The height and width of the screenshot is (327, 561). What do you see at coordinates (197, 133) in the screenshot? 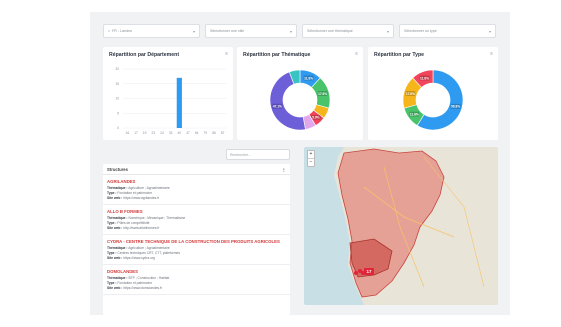
I see `x-tick-label: 64` at bounding box center [197, 133].